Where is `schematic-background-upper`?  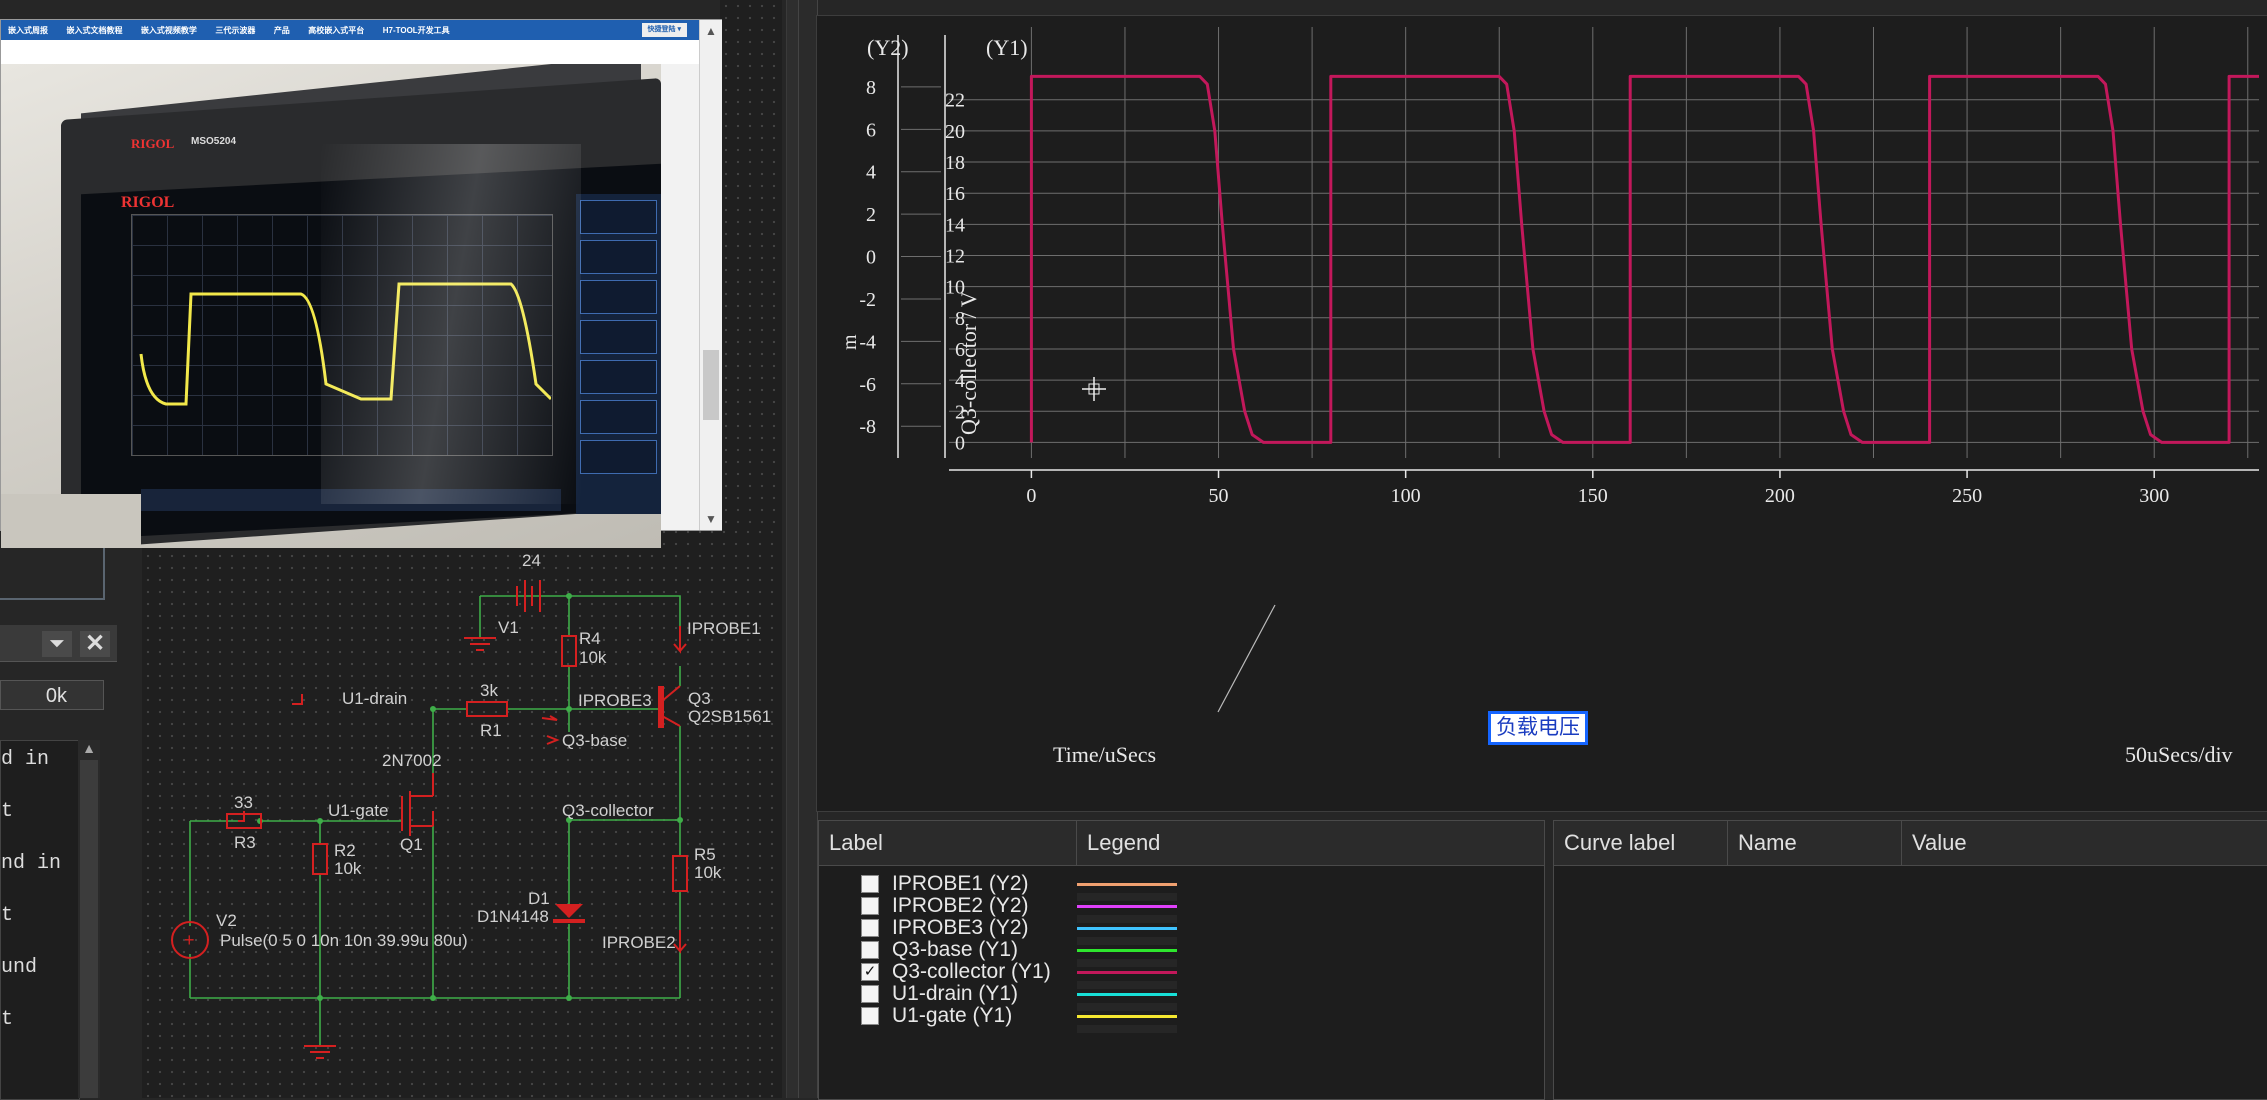
schematic-background-upper is located at coordinates (751, 263).